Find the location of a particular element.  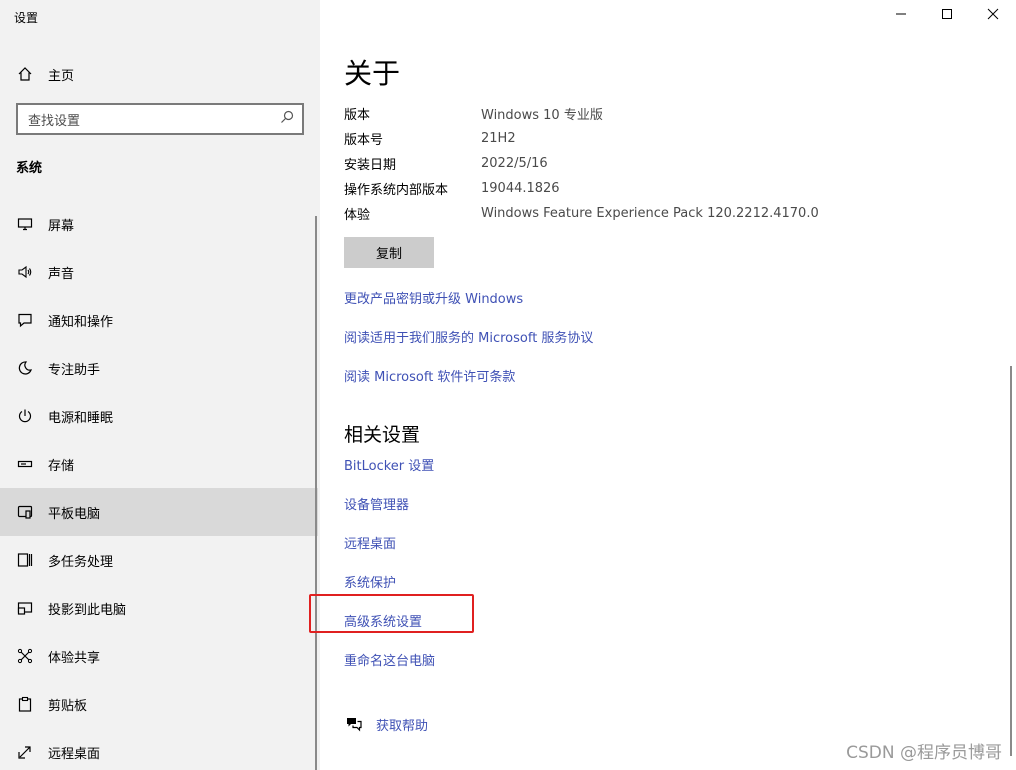

maximize-icon is located at coordinates (947, 16).